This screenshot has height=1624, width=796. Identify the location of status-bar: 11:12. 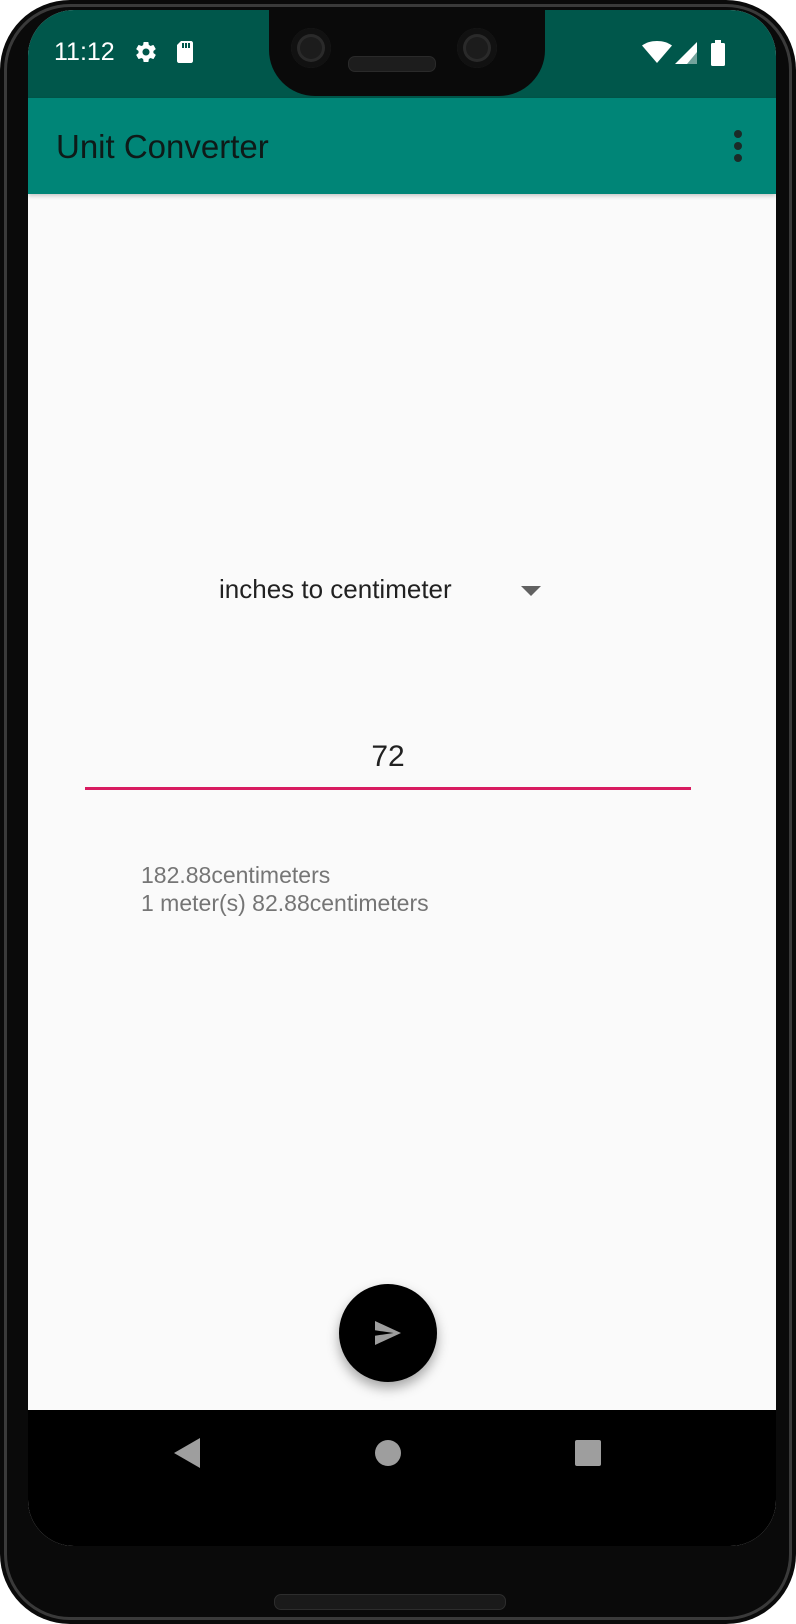
(402, 54).